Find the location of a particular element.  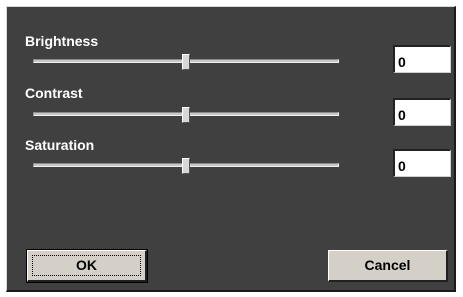

focus-ring is located at coordinates (86, 265).